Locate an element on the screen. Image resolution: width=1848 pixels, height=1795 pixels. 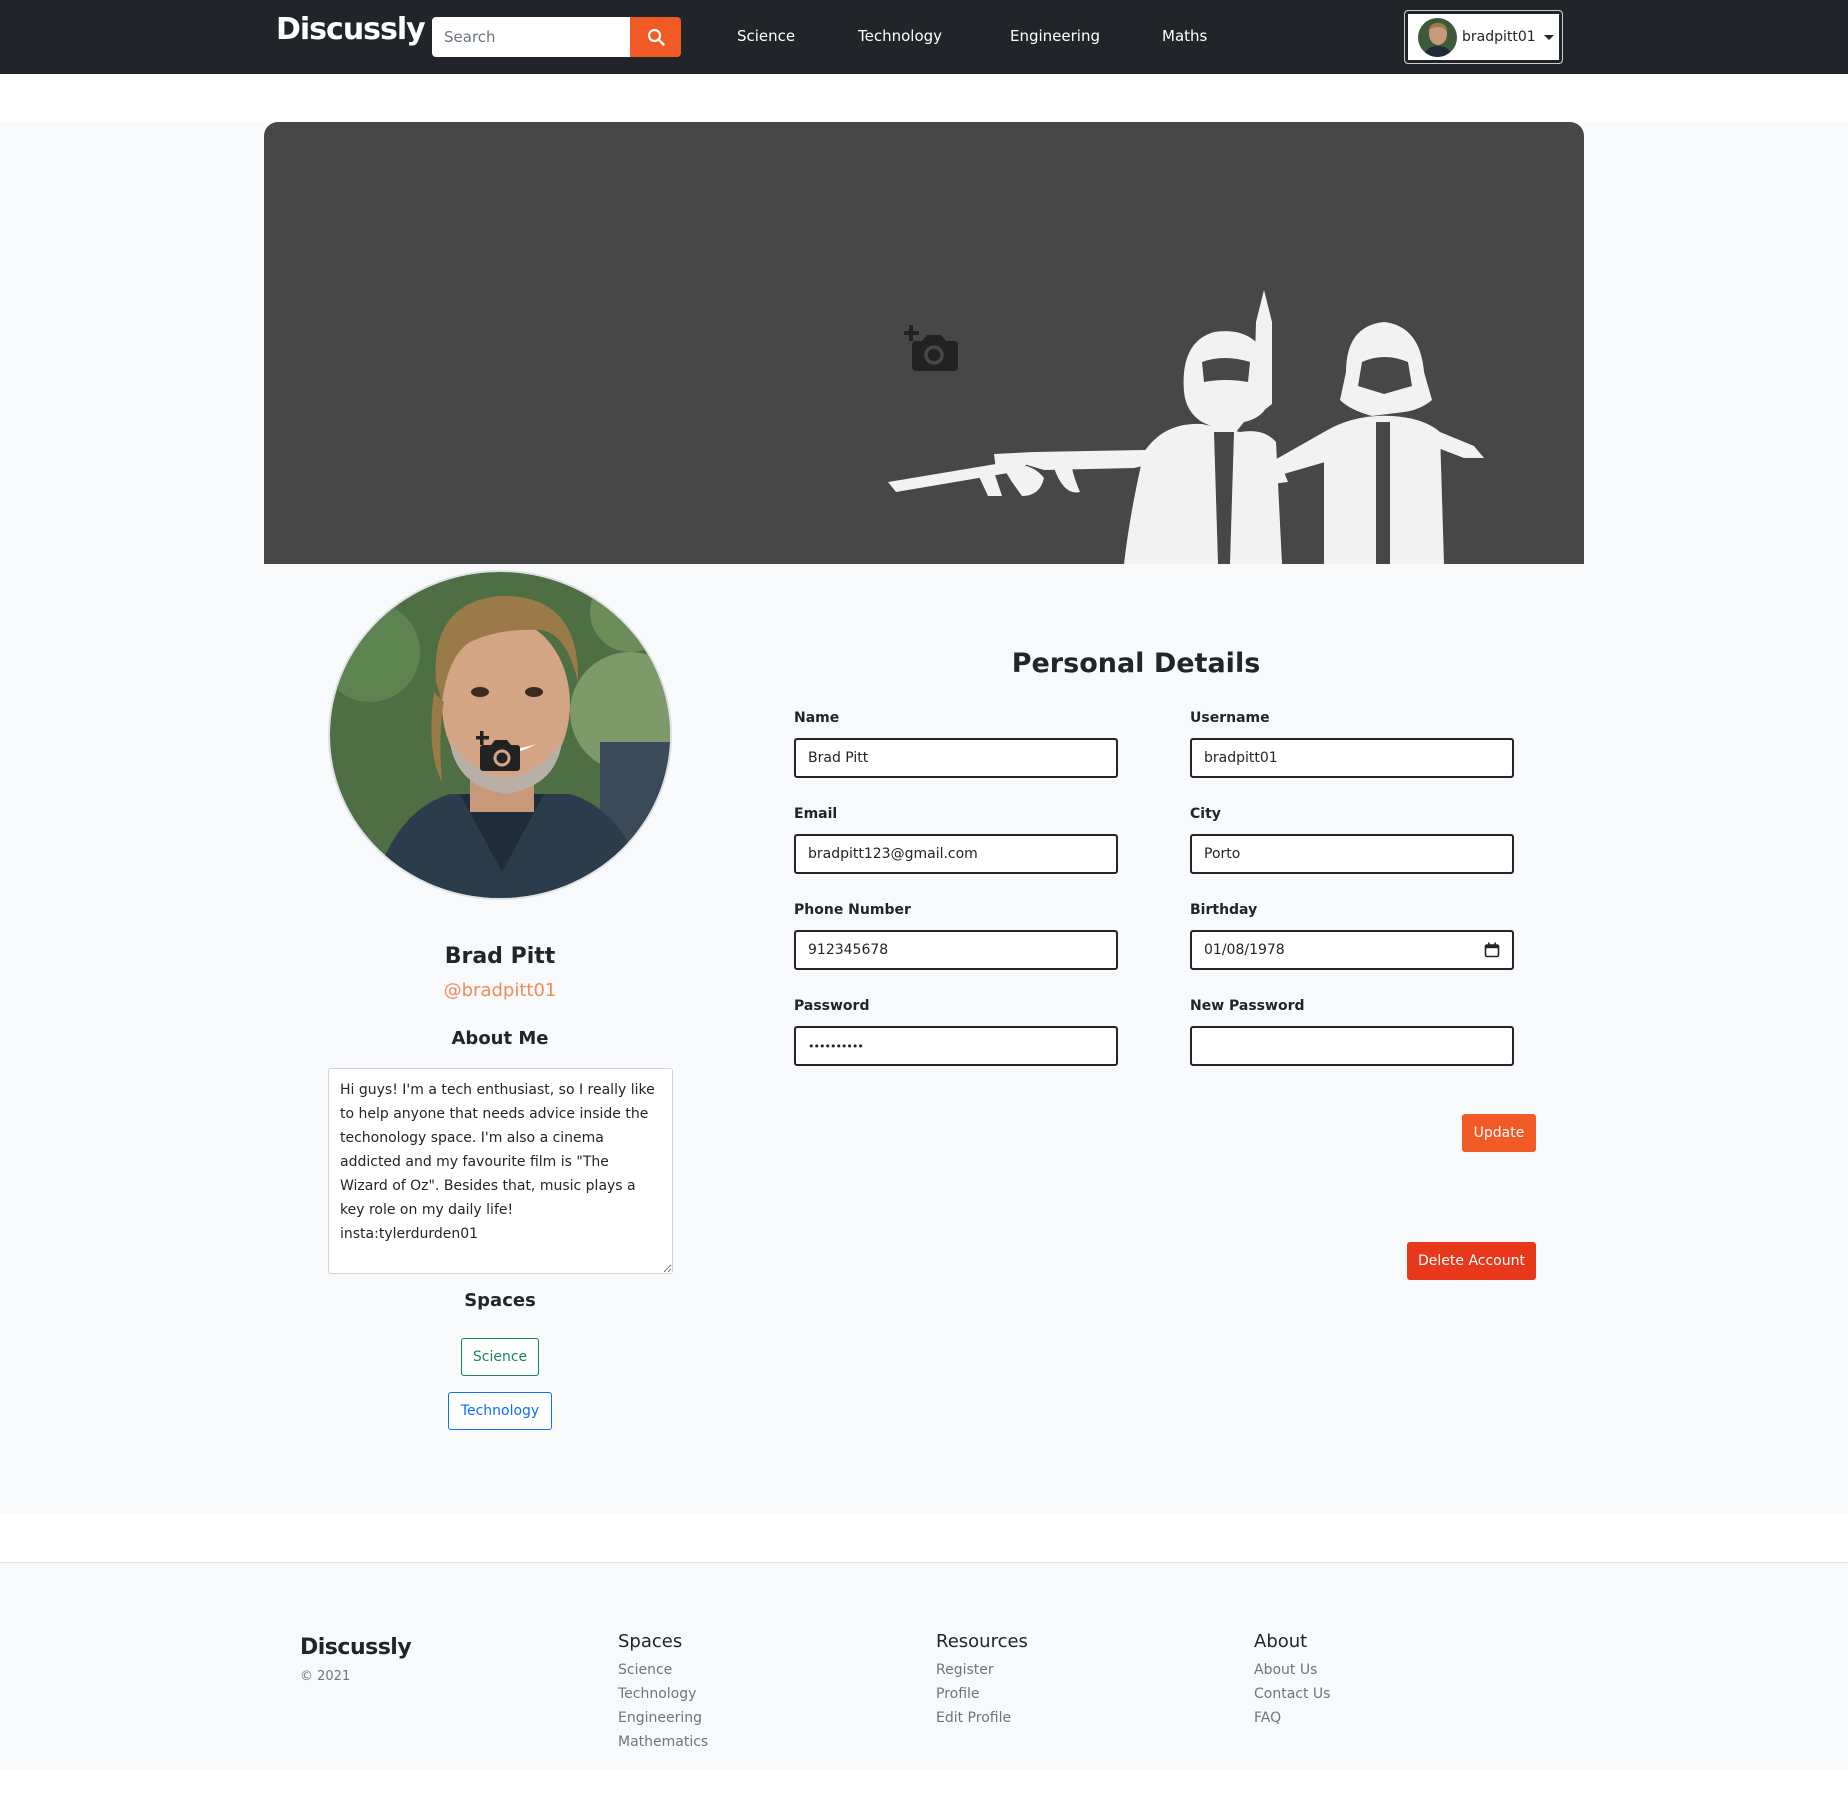
calendar-icon is located at coordinates (1492, 950).